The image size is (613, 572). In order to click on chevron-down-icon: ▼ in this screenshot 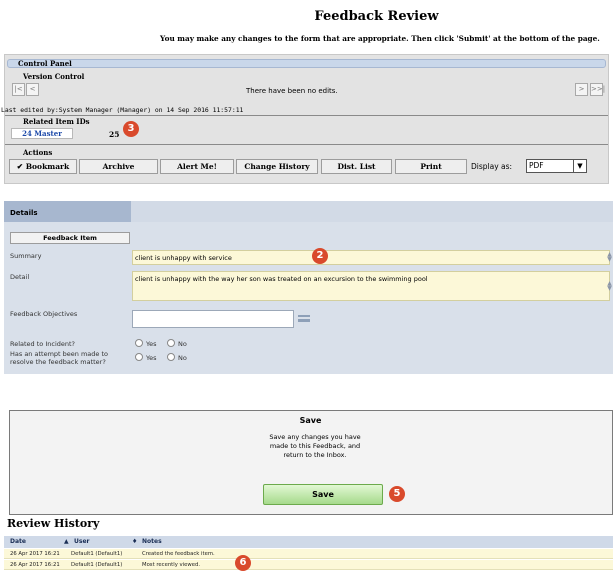, I will do `click(579, 166)`.